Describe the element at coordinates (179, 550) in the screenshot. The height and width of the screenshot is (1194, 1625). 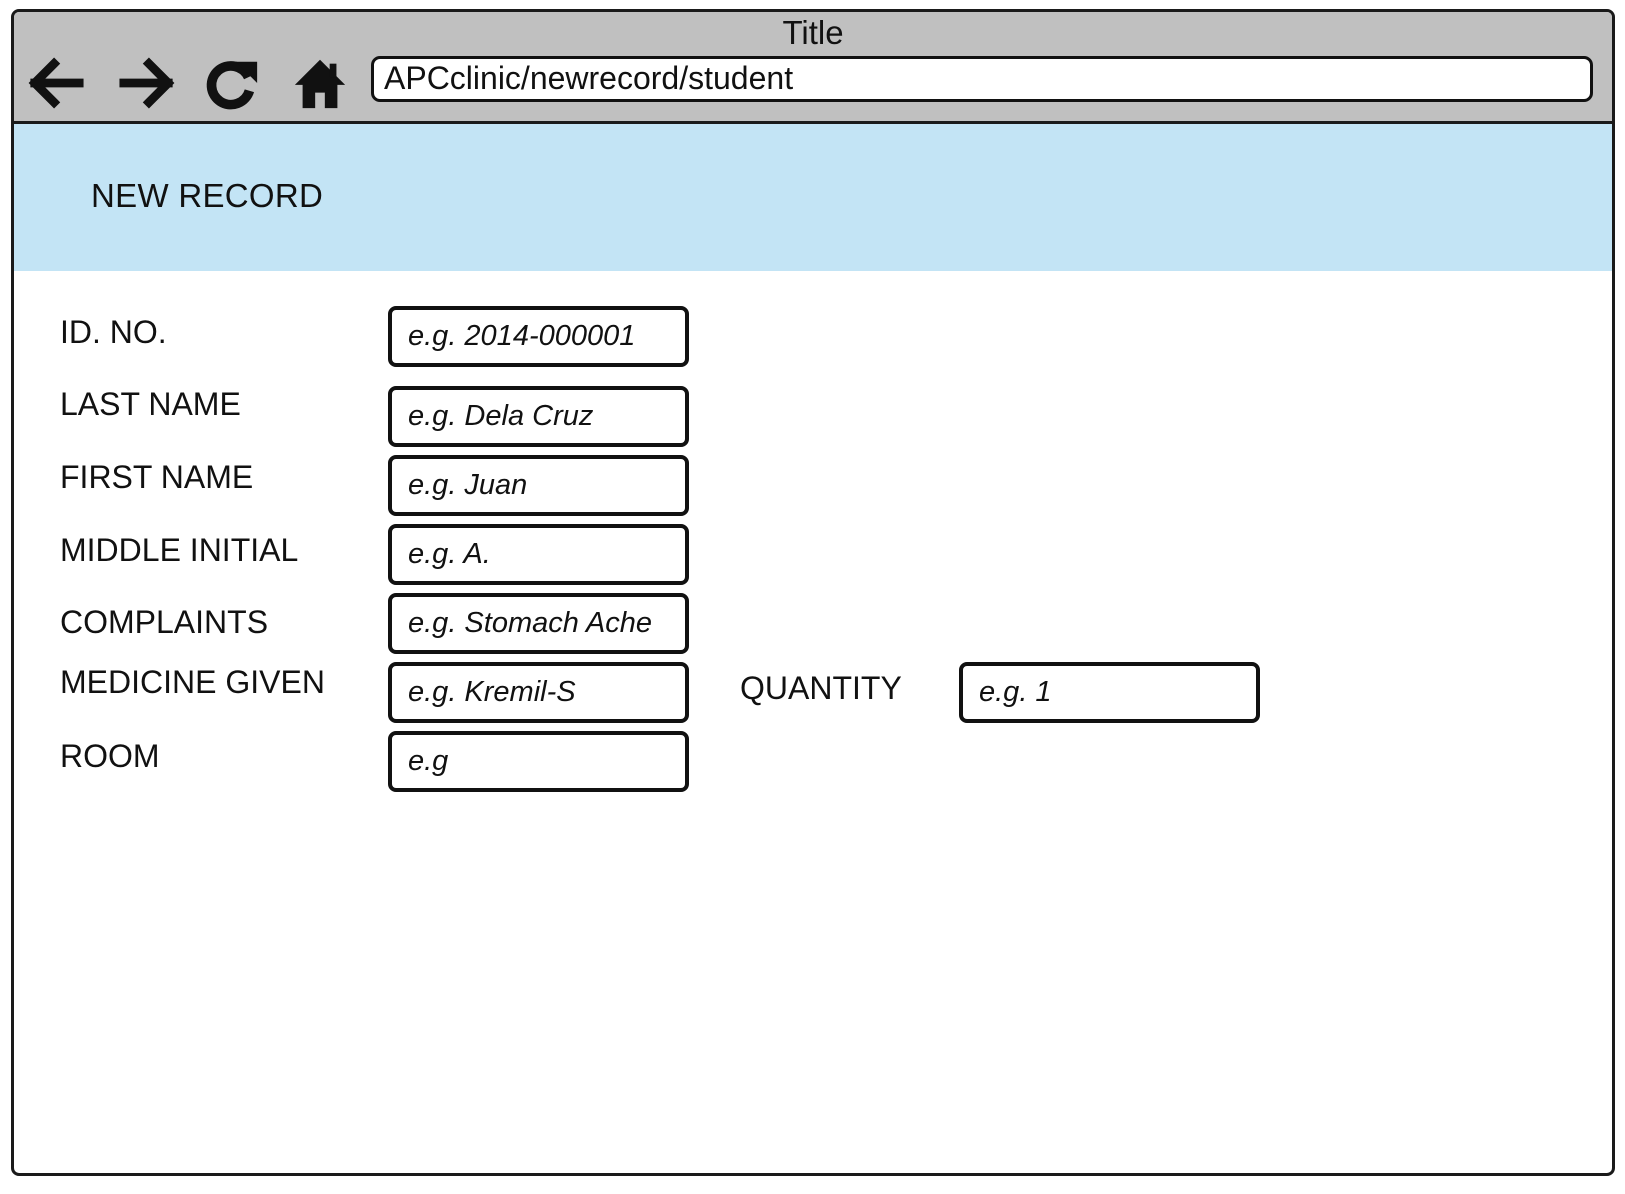
I see `middle-initial-label: MIDDLE INITIAL` at that location.